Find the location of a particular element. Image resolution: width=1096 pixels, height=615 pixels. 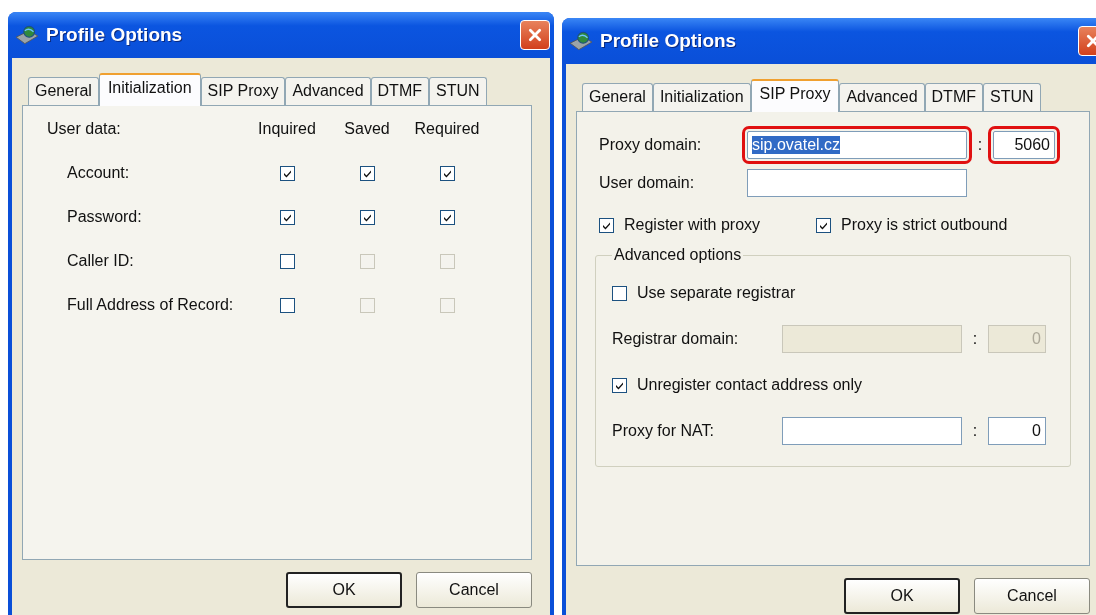

field-label: Caller ID: is located at coordinates (100, 261).